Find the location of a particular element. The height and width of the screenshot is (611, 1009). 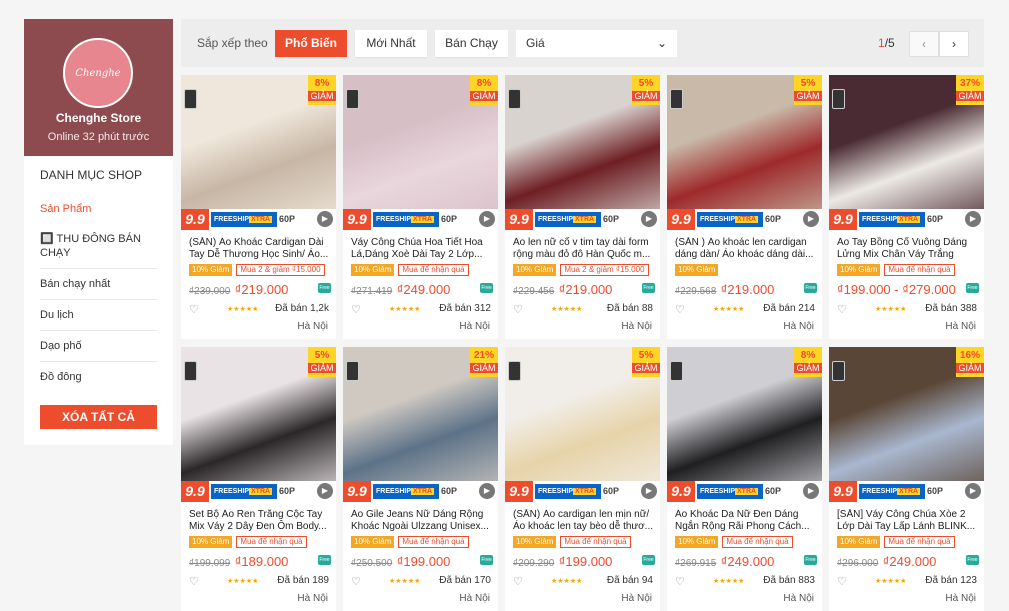

current-price: ₫199.000 - ₫279.000 is located at coordinates (896, 289).